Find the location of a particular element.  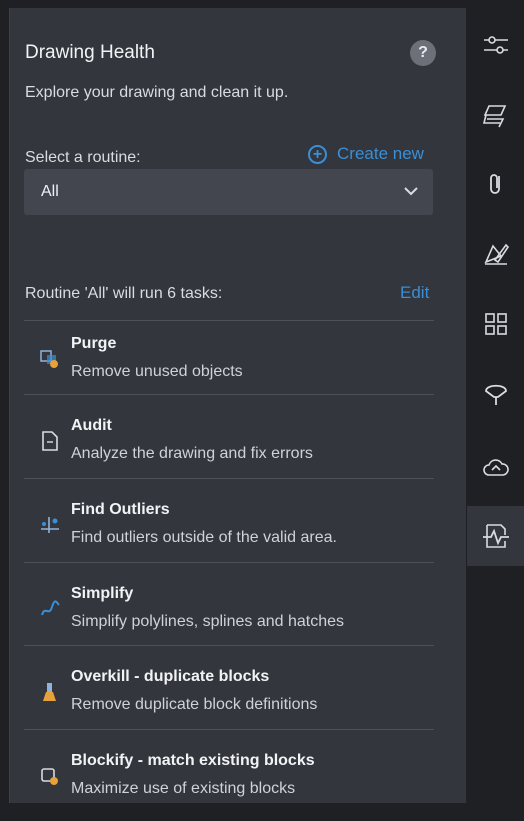

sidebar-item-attach is located at coordinates (495, 184).